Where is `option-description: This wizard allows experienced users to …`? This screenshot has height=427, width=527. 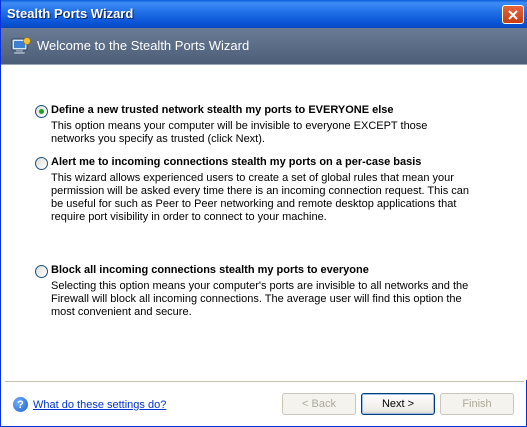
option-description: This wizard allows experienced users to … is located at coordinates (260, 197).